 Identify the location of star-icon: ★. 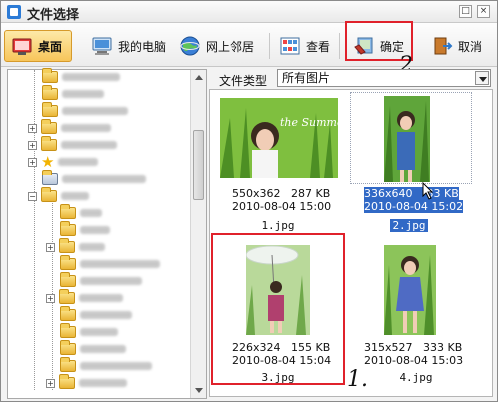
(48, 162).